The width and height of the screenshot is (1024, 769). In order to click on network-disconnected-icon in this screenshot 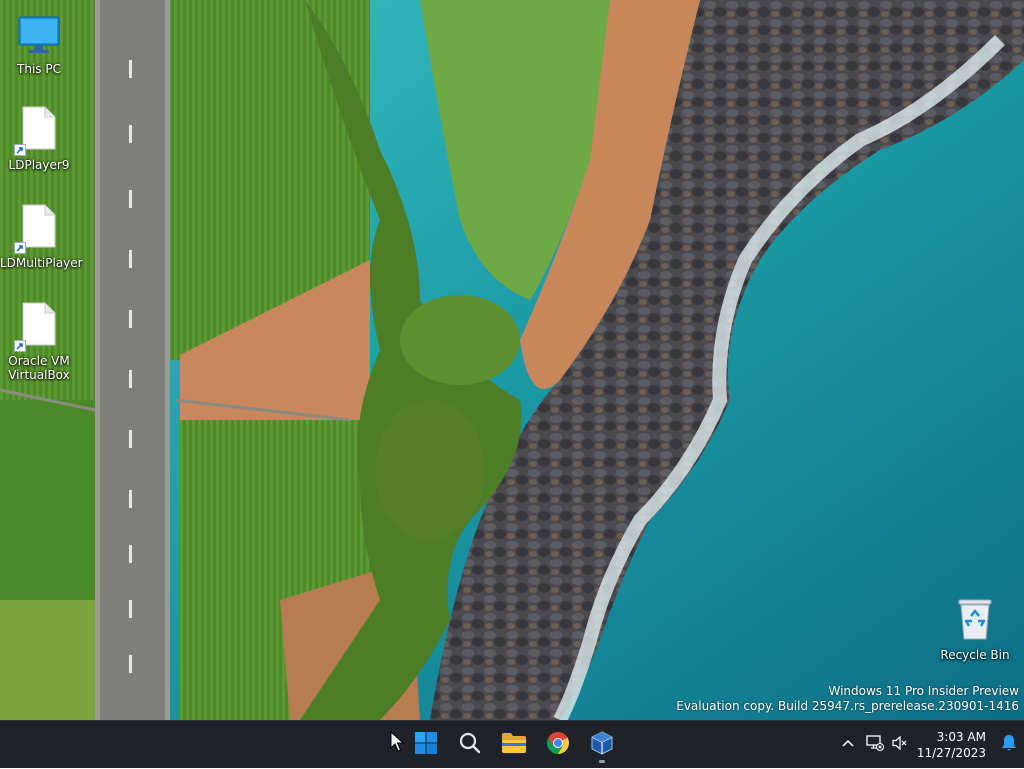, I will do `click(875, 745)`.